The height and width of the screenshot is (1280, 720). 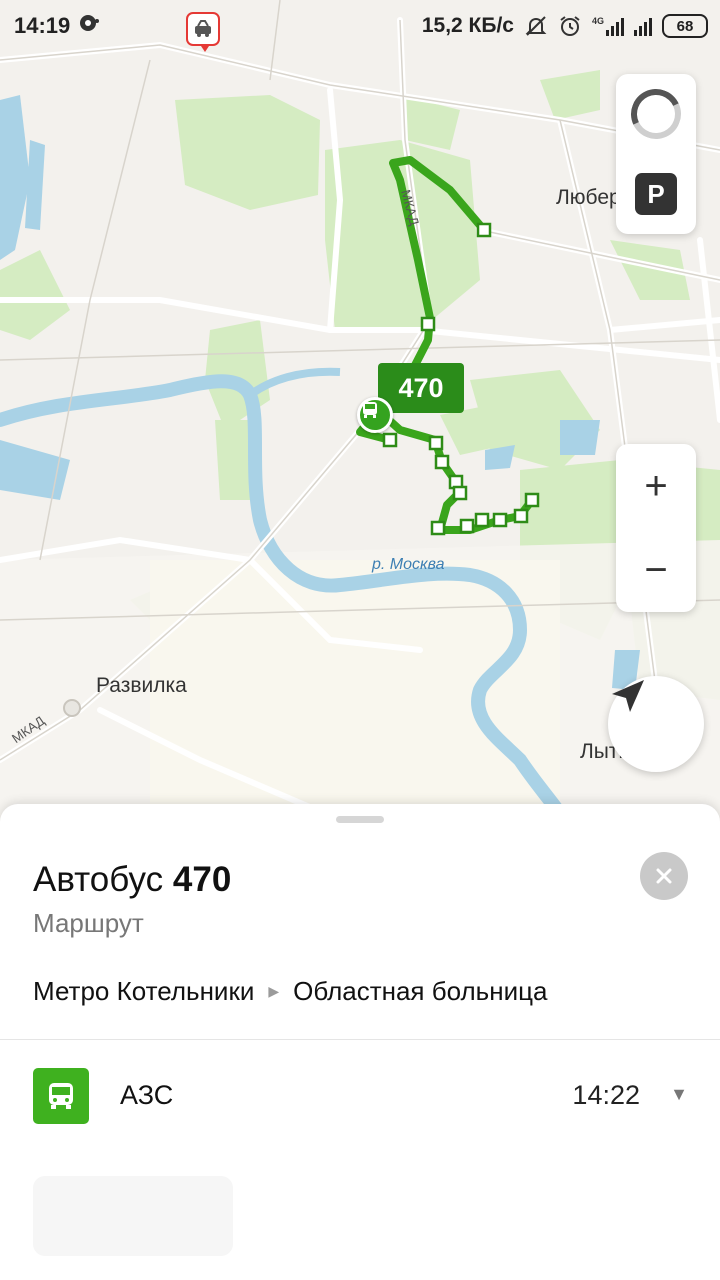 I want to click on minus-icon: −, so click(x=656, y=570).